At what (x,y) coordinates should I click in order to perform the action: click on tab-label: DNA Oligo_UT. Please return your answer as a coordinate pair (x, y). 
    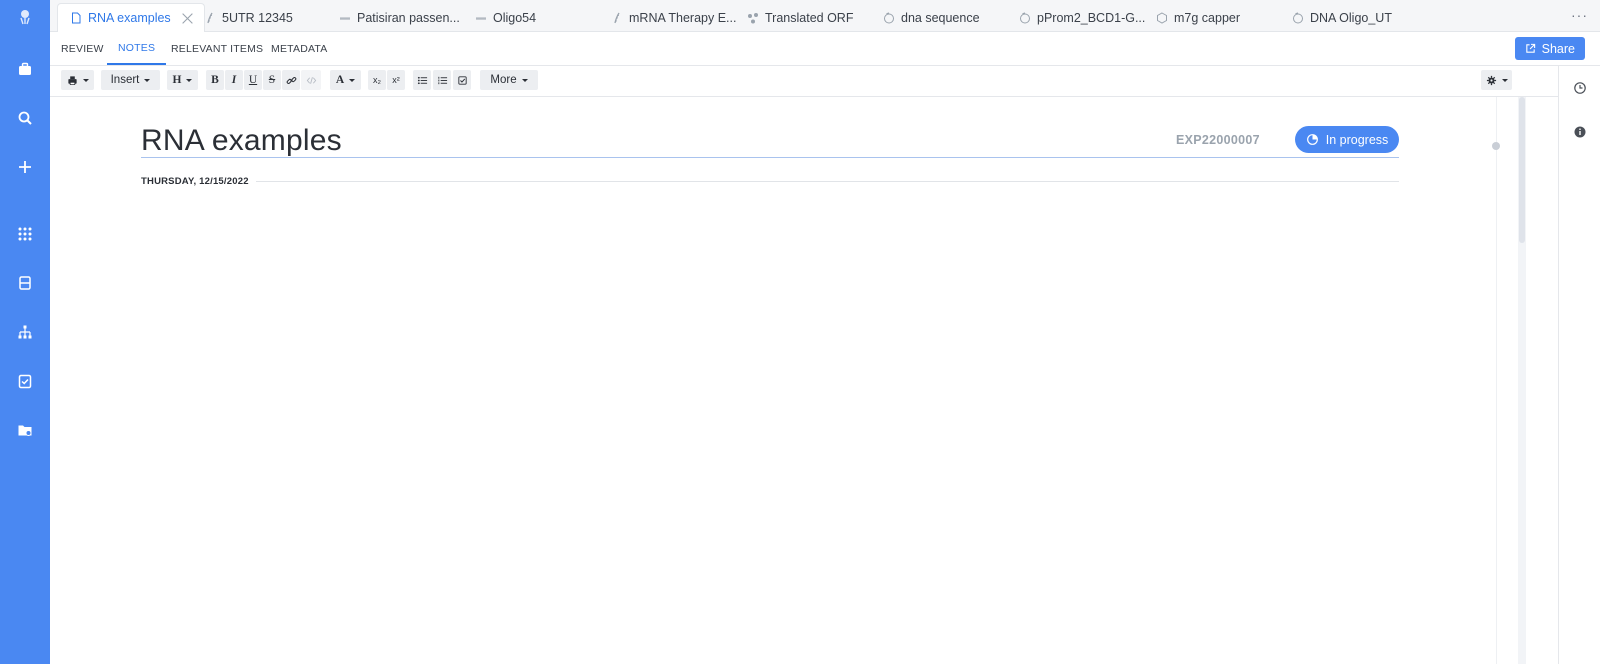
    Looking at the image, I should click on (1351, 17).